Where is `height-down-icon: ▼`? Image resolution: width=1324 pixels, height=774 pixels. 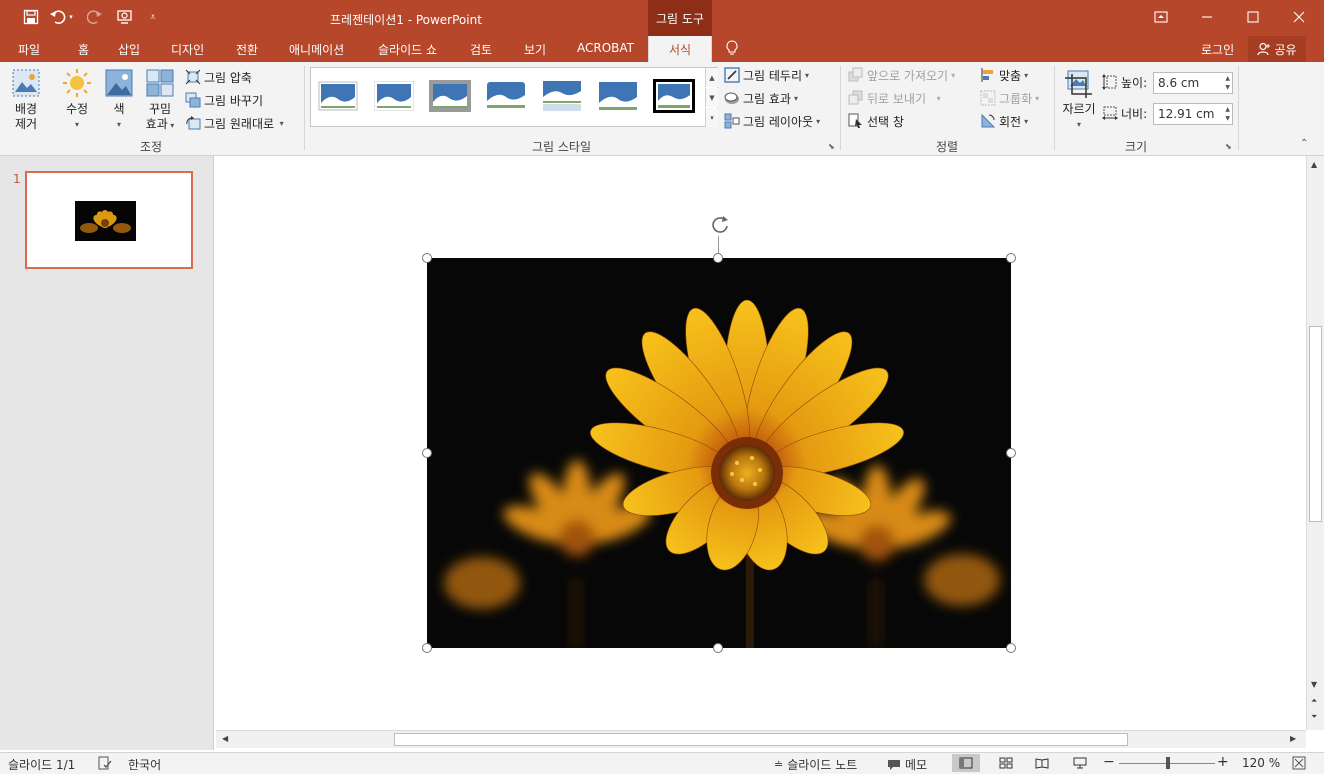
height-down-icon: ▼ is located at coordinates (1227, 87).